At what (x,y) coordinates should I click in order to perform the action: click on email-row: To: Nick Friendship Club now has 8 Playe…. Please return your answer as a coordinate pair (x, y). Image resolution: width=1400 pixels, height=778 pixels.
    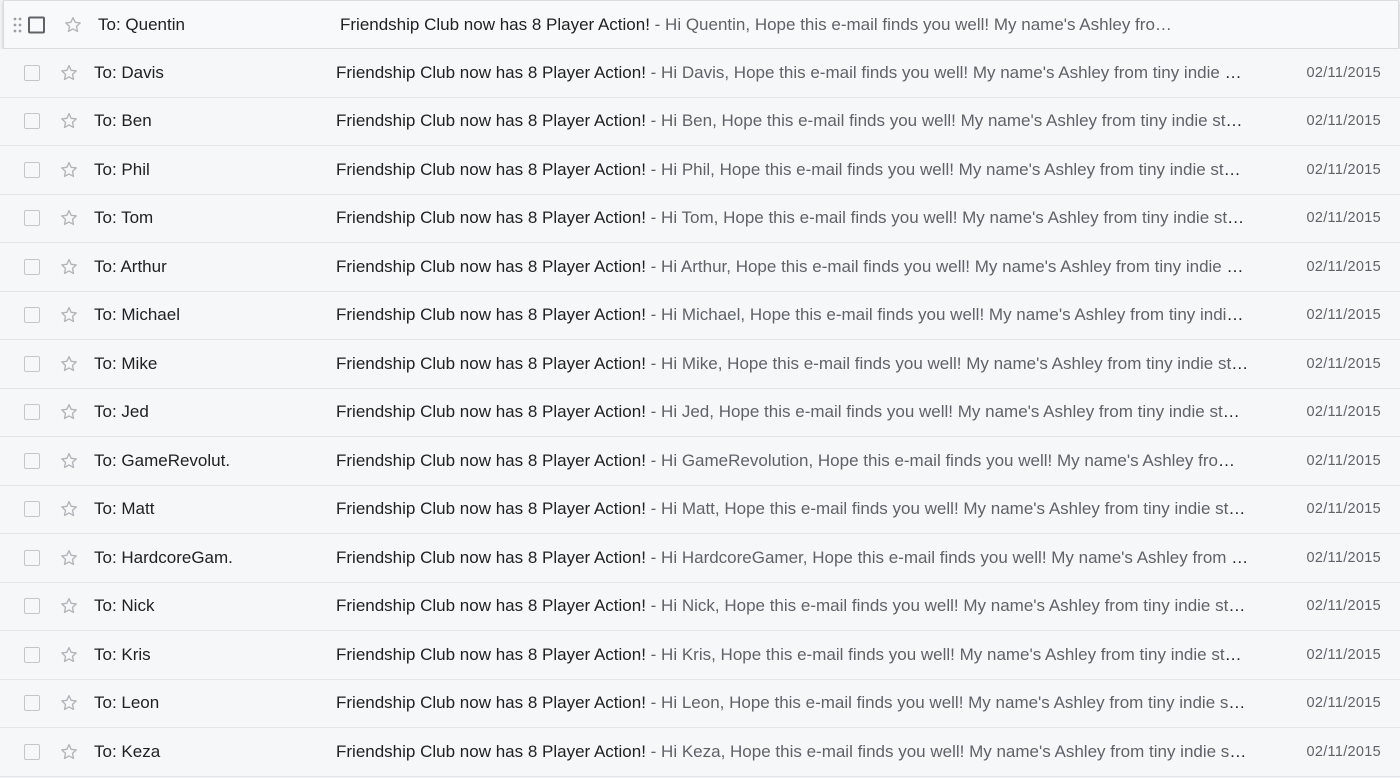
    Looking at the image, I should click on (700, 606).